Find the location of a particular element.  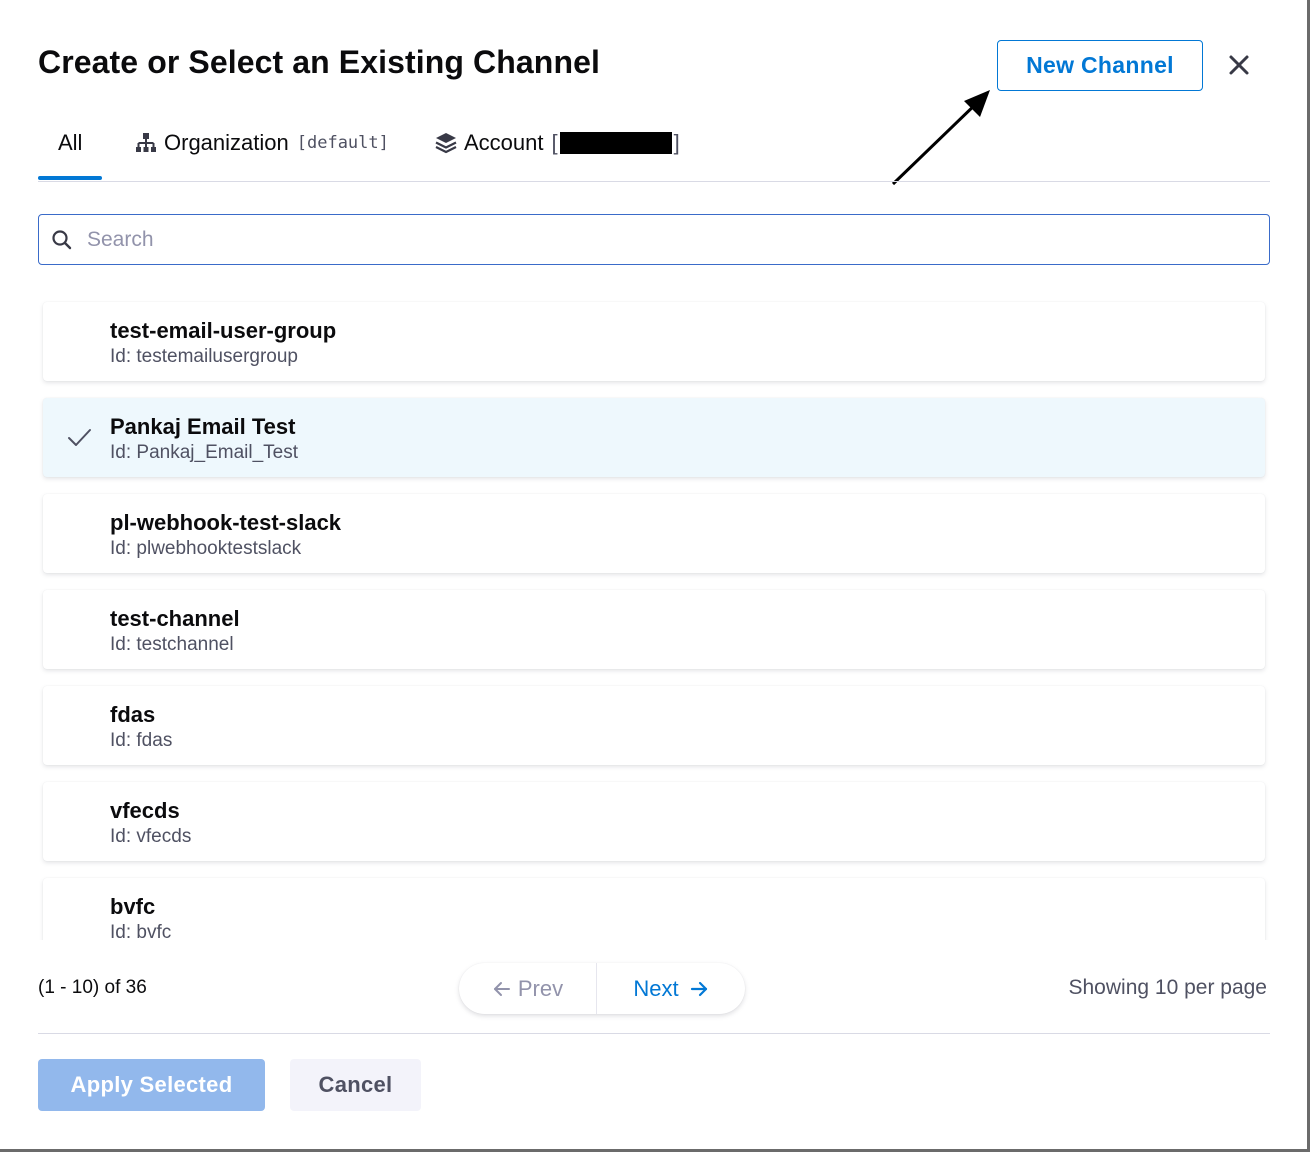

layers-icon is located at coordinates (446, 143).